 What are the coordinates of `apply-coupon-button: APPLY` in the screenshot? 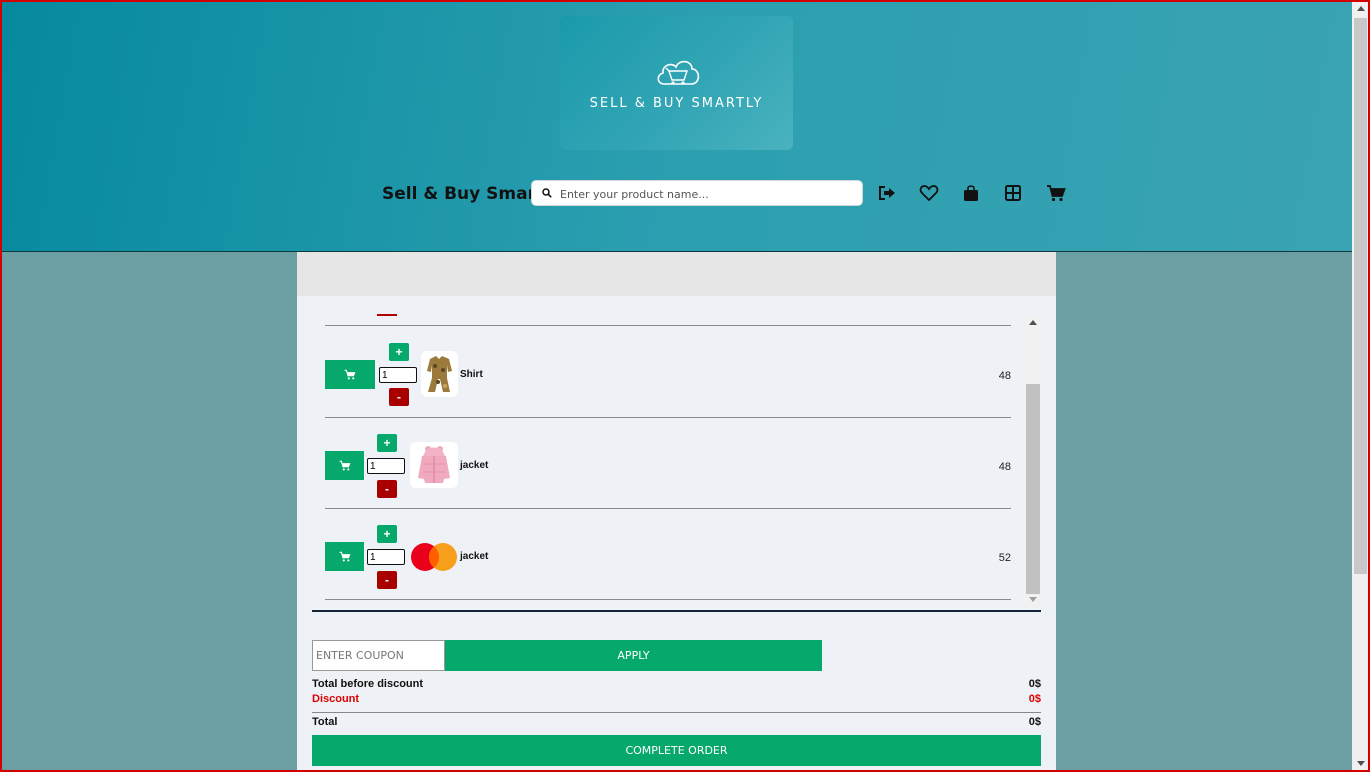 It's located at (633, 655).